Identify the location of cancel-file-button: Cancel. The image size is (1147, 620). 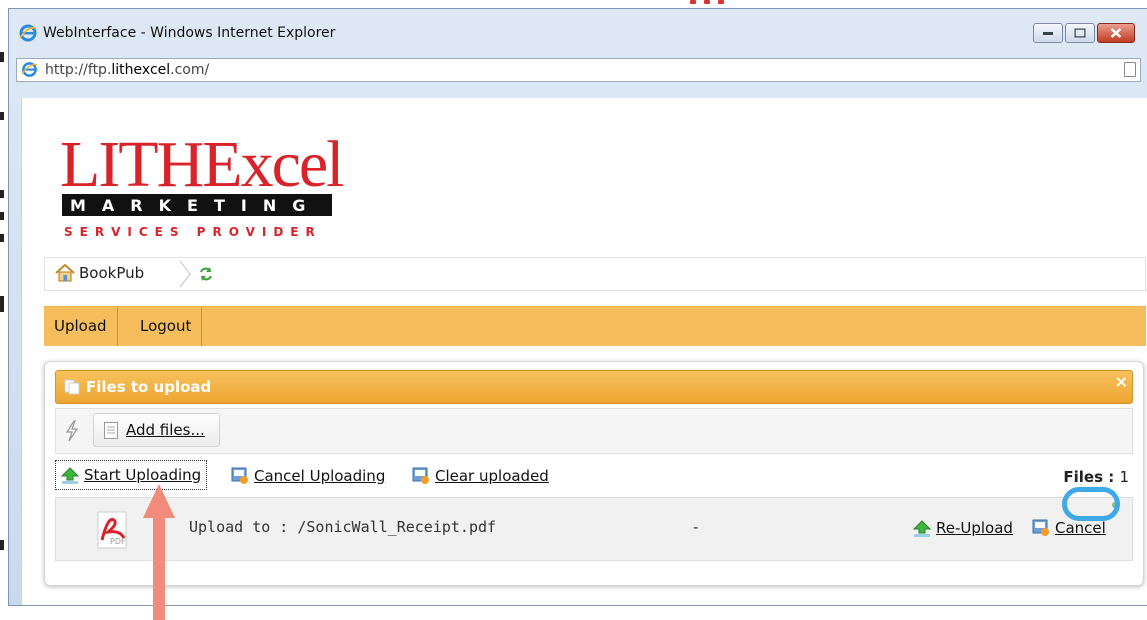
(1069, 528).